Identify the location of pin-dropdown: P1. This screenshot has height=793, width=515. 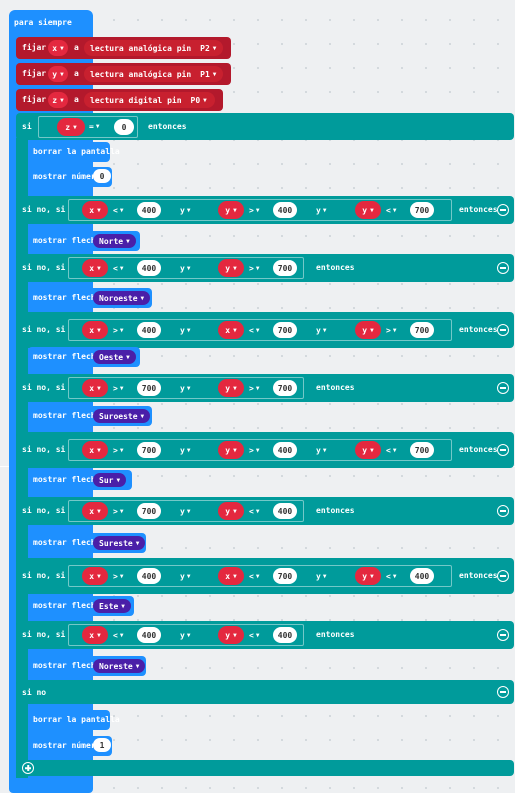
(205, 74).